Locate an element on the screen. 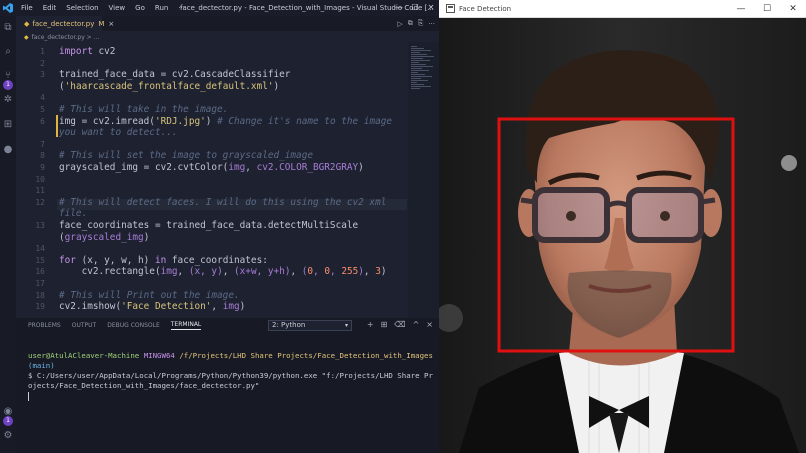 The width and height of the screenshot is (806, 453). minimap is located at coordinates (423, 180).